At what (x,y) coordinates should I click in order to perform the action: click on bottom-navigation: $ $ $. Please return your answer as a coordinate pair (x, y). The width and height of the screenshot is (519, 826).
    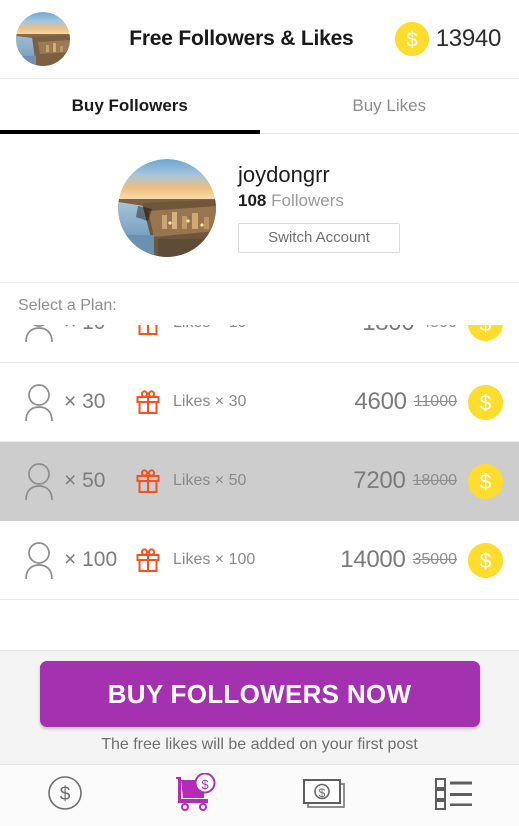
    Looking at the image, I should click on (259, 795).